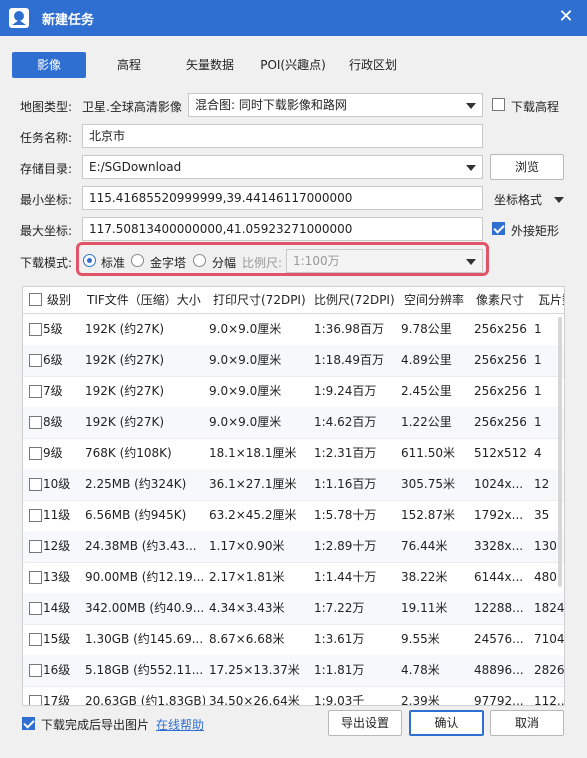 The width and height of the screenshot is (587, 758). Describe the element at coordinates (339, 608) in the screenshot. I see `cell-scale: 1:7.22万` at that location.